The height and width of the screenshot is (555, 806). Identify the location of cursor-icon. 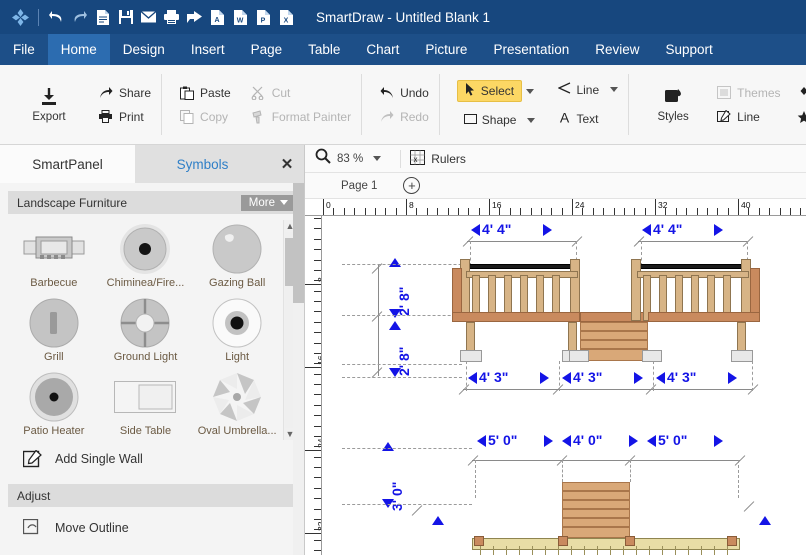
(470, 91).